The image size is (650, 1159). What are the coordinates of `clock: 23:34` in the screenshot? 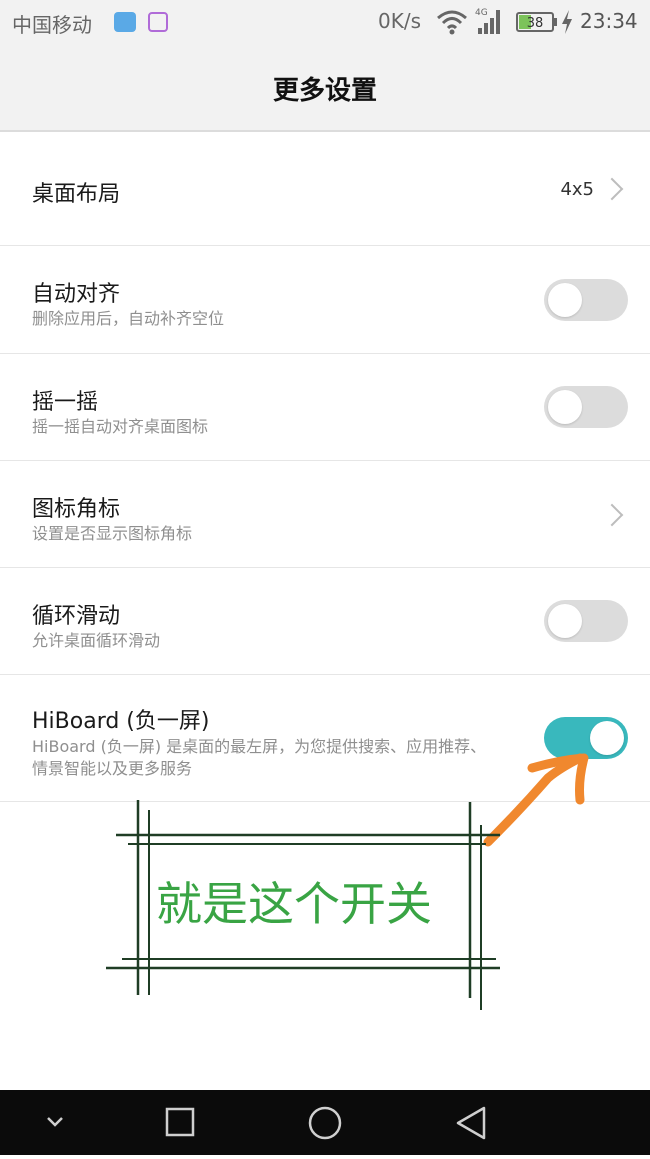 It's located at (609, 21).